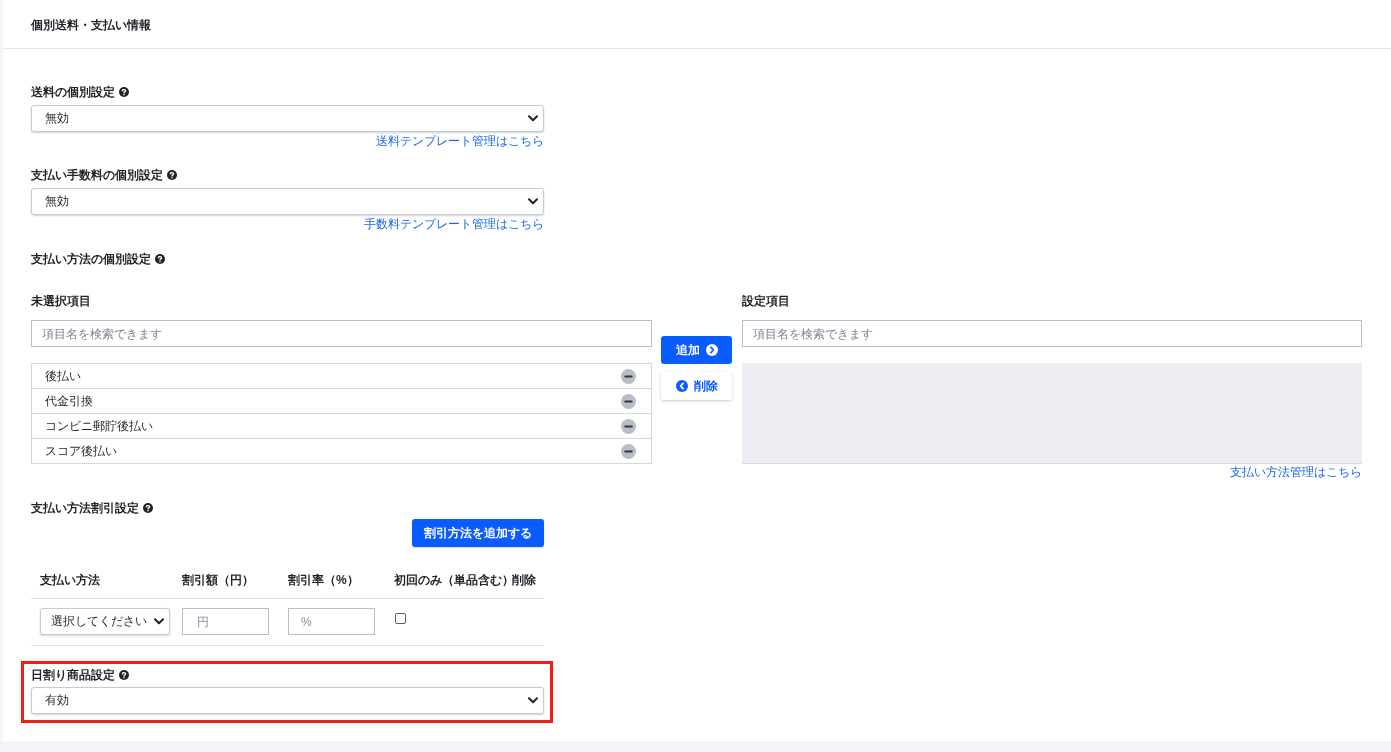 The width and height of the screenshot is (1391, 752). Describe the element at coordinates (97, 175) in the screenshot. I see `field-label: 支払い手数料の個別設定` at that location.